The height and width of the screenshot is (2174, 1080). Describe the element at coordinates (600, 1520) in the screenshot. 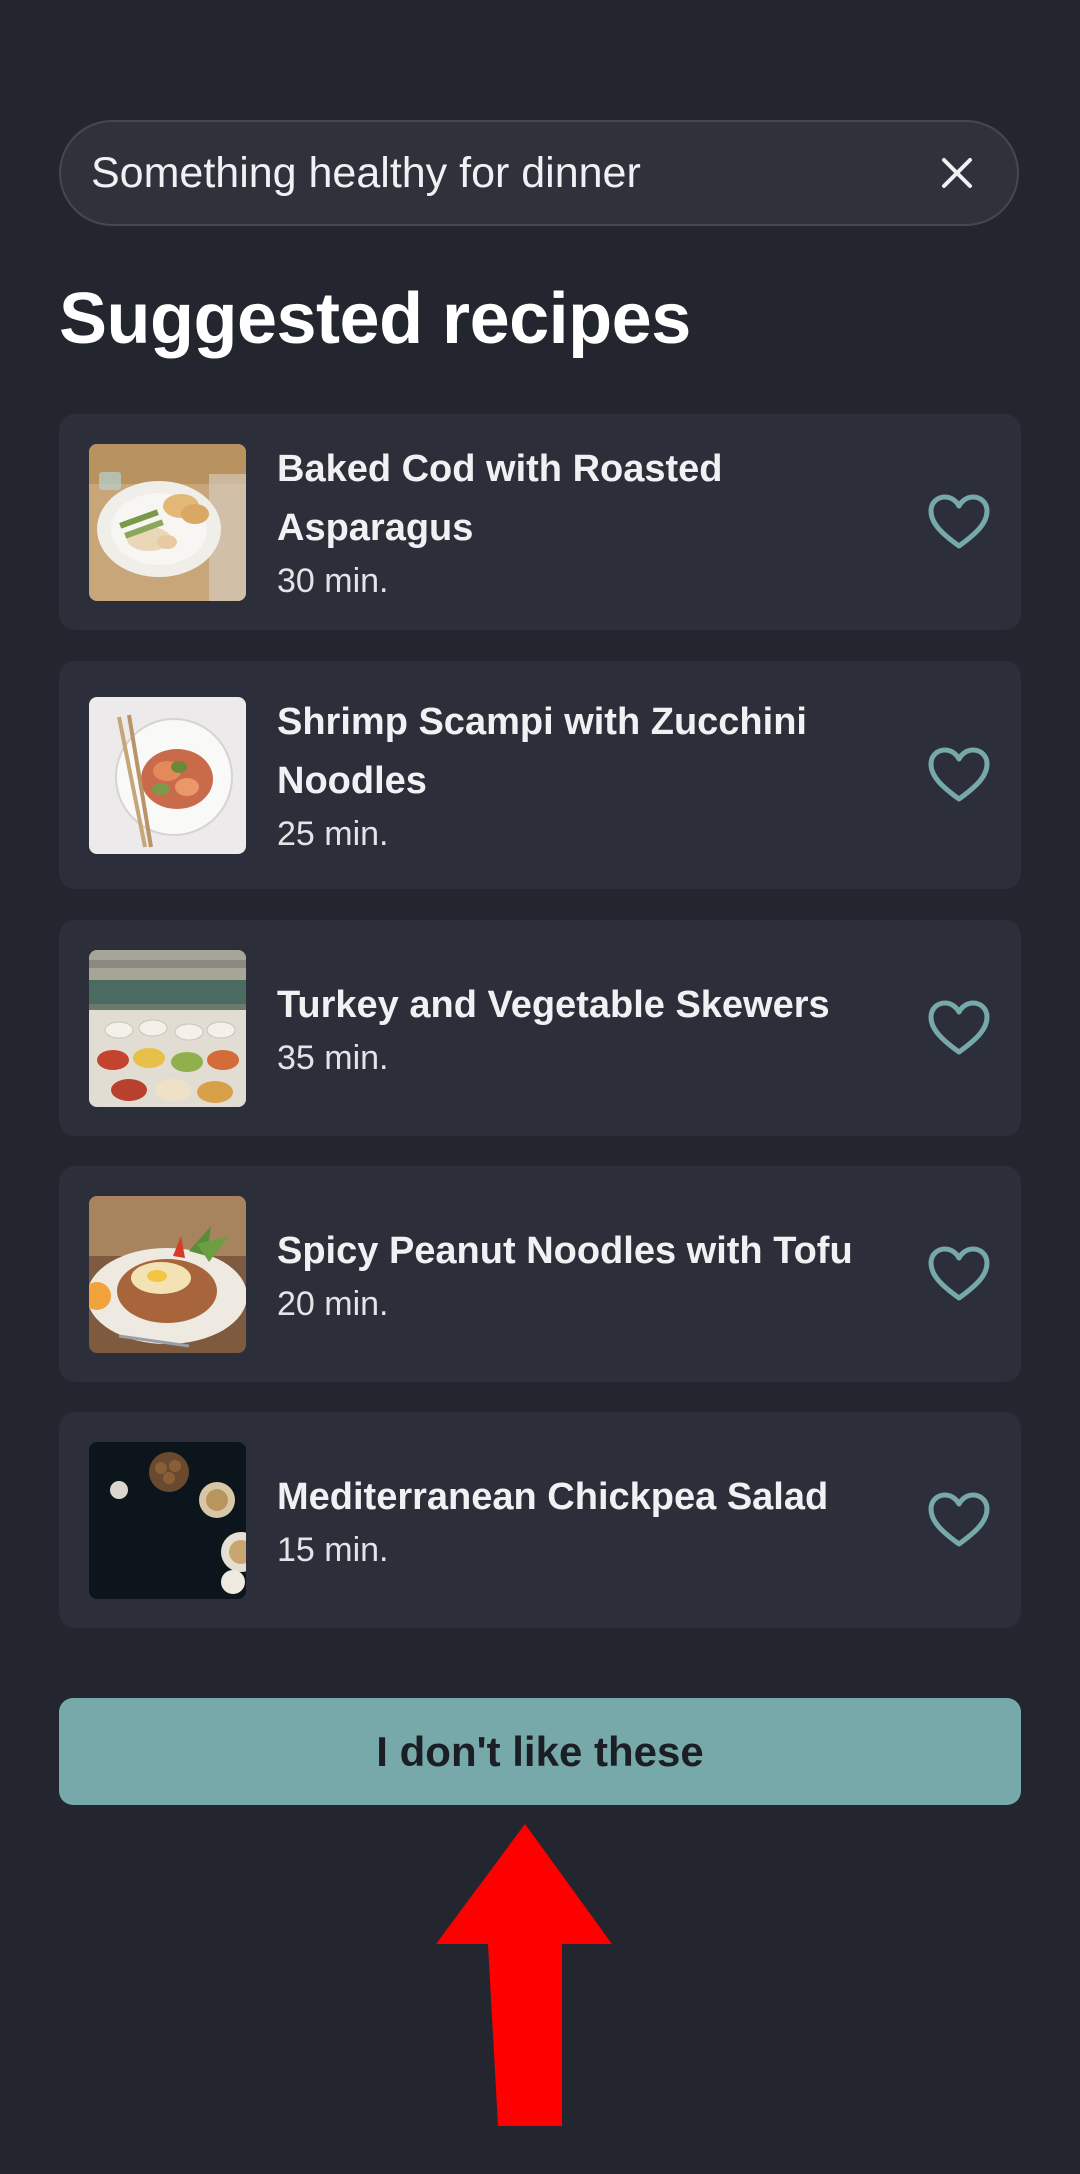

I see `recipe-info: Mediterranean Chickpea Salad 15 min.` at that location.